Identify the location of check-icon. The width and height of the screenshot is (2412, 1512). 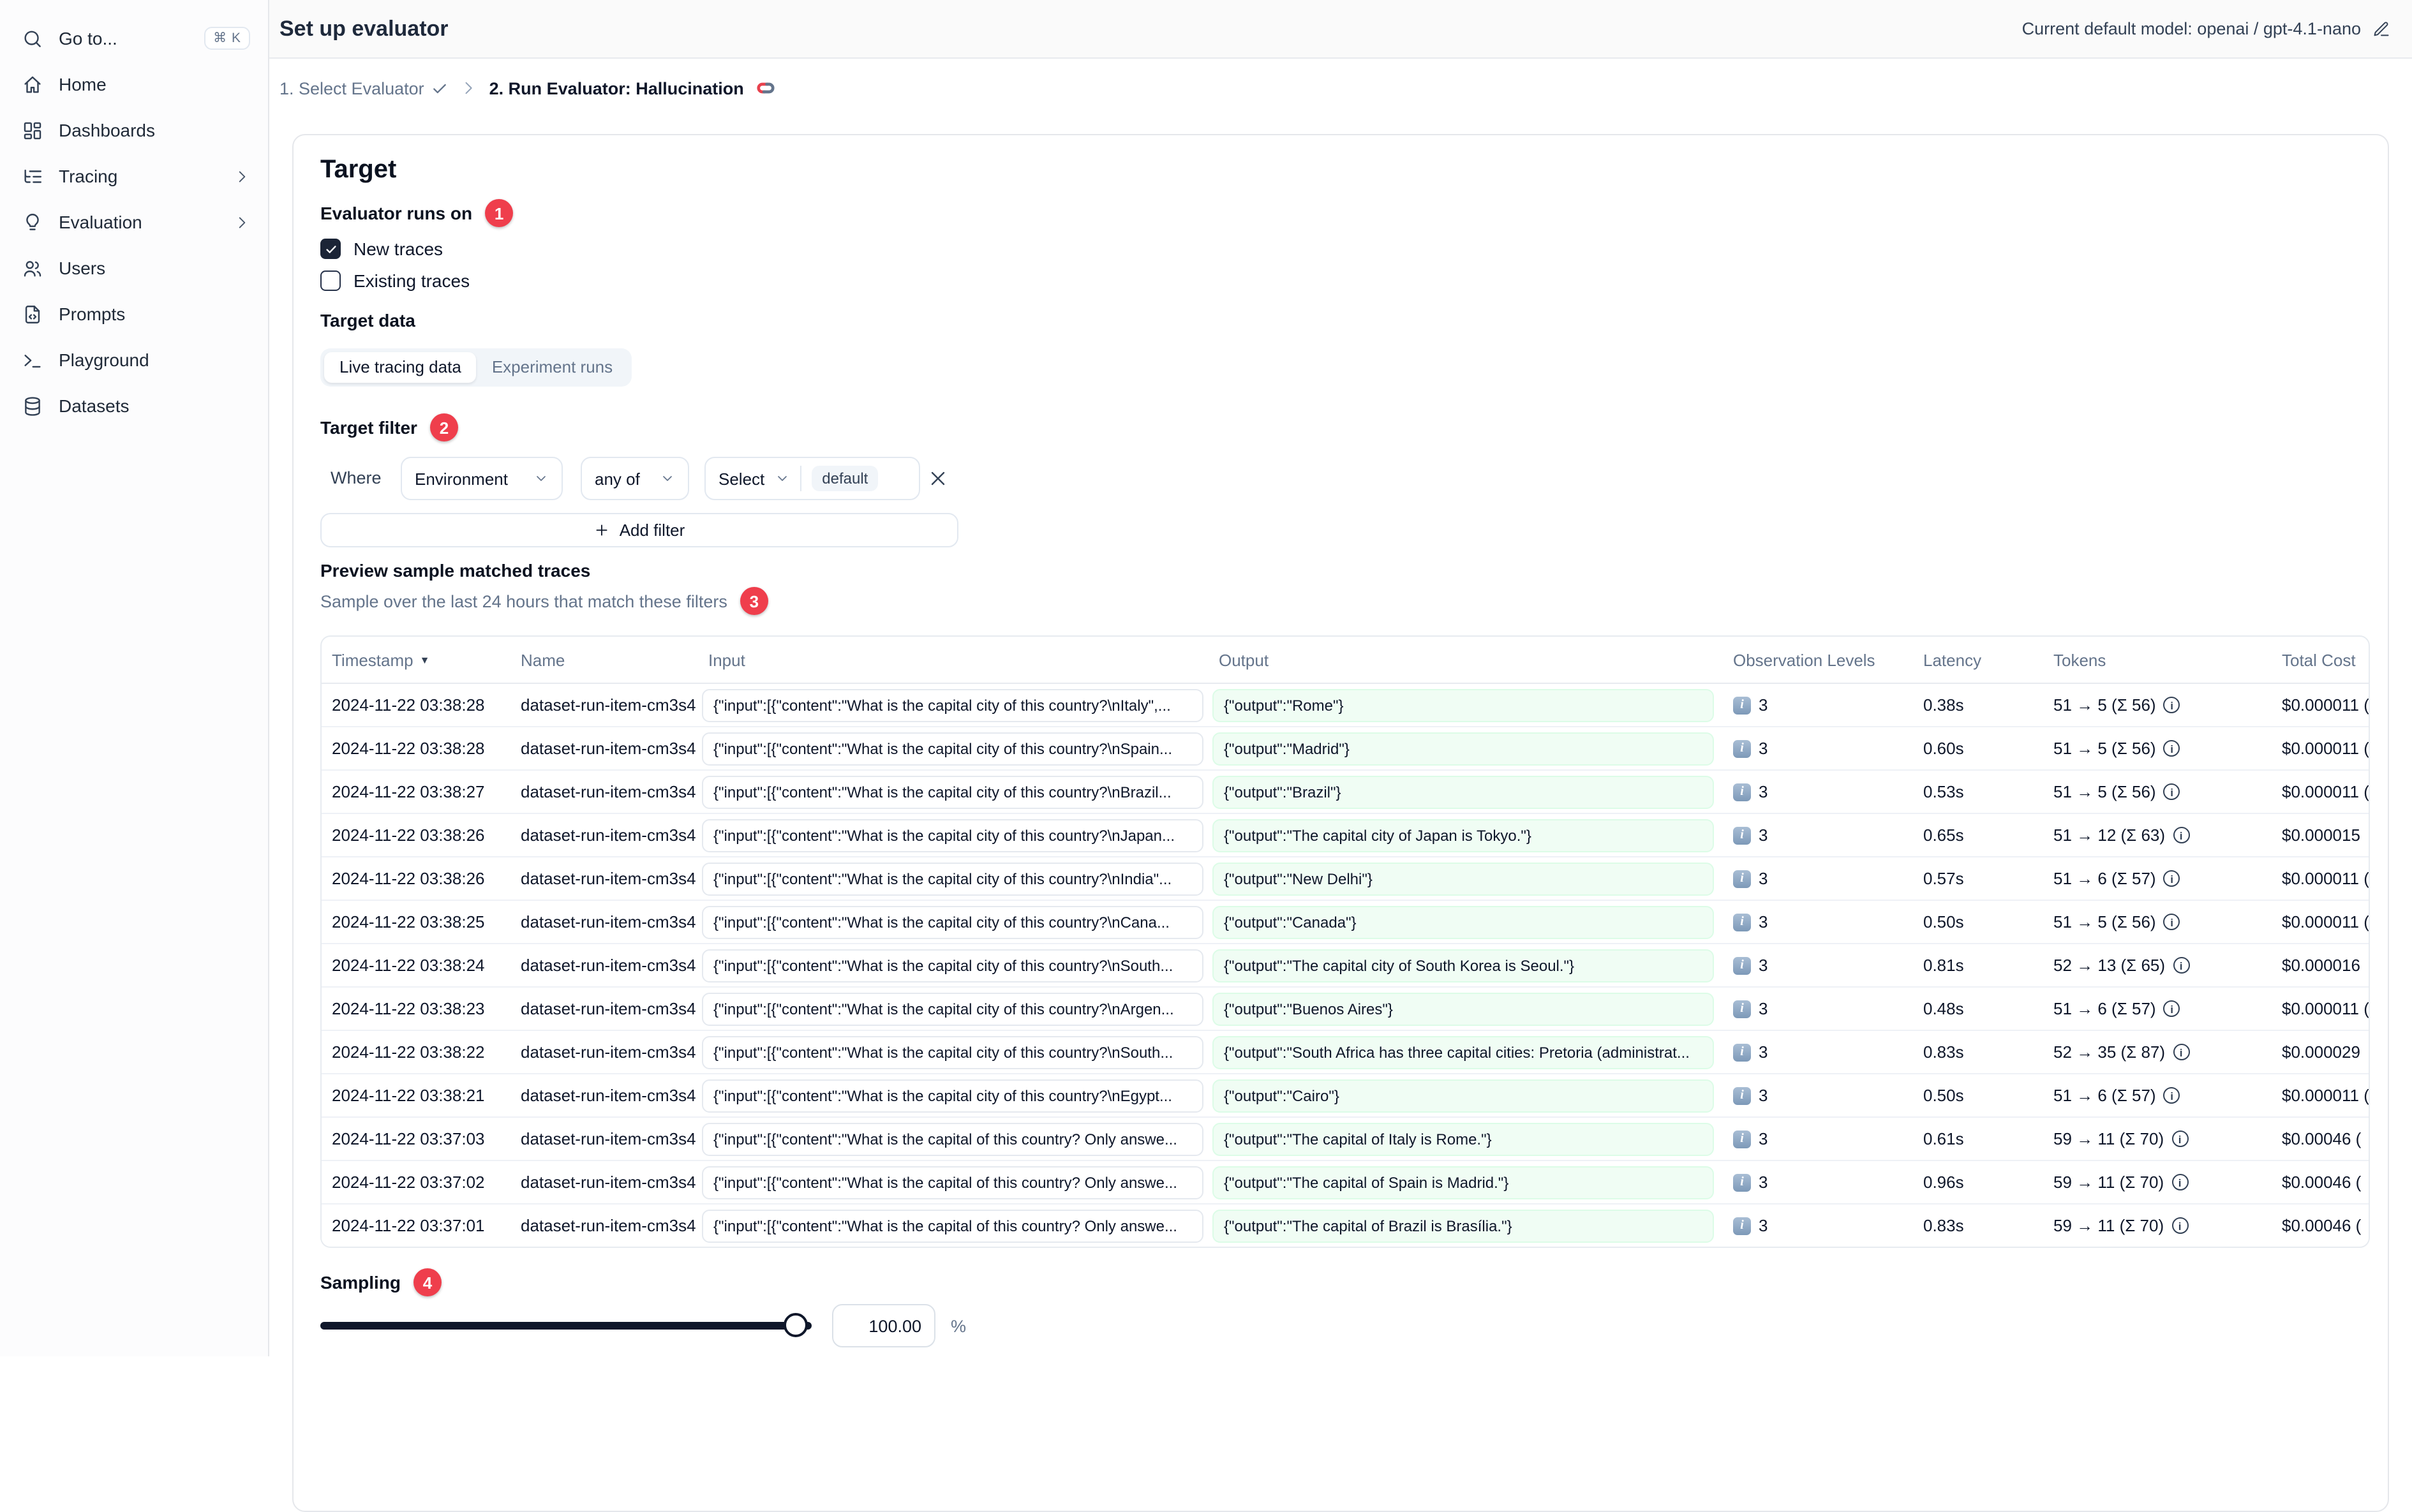
(440, 88).